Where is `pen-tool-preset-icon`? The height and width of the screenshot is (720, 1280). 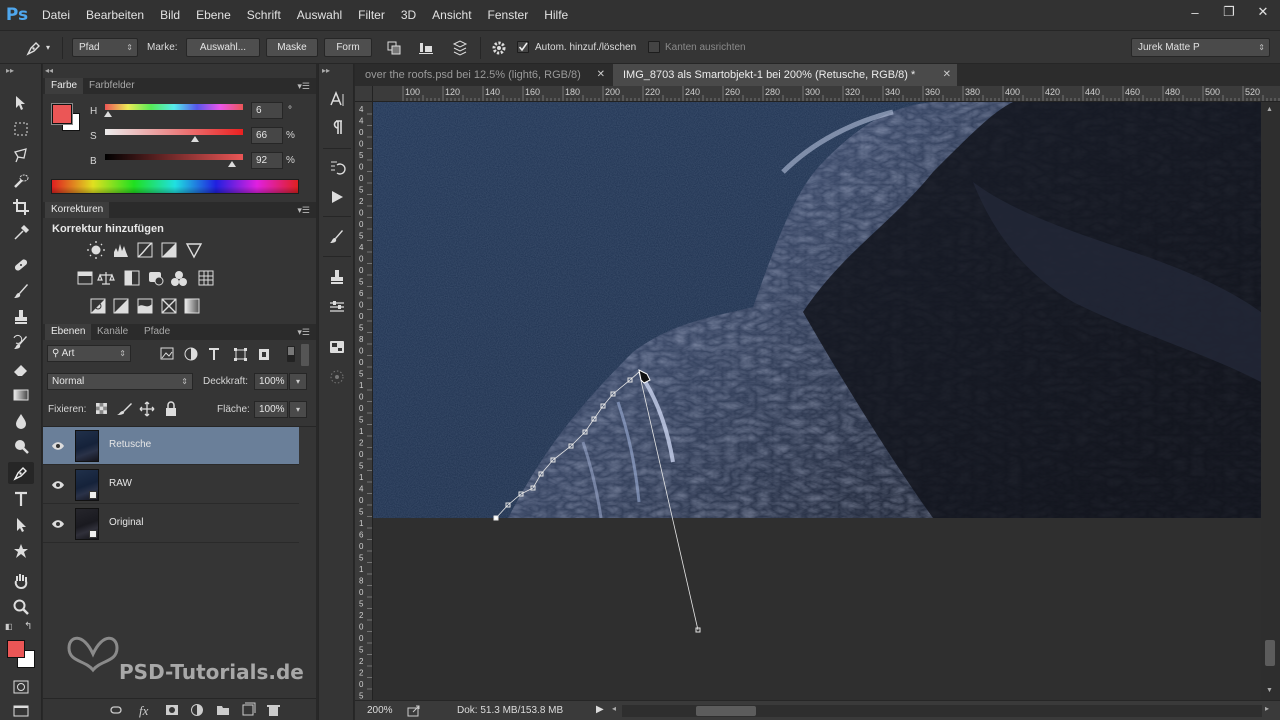
pen-tool-preset-icon is located at coordinates (34, 47).